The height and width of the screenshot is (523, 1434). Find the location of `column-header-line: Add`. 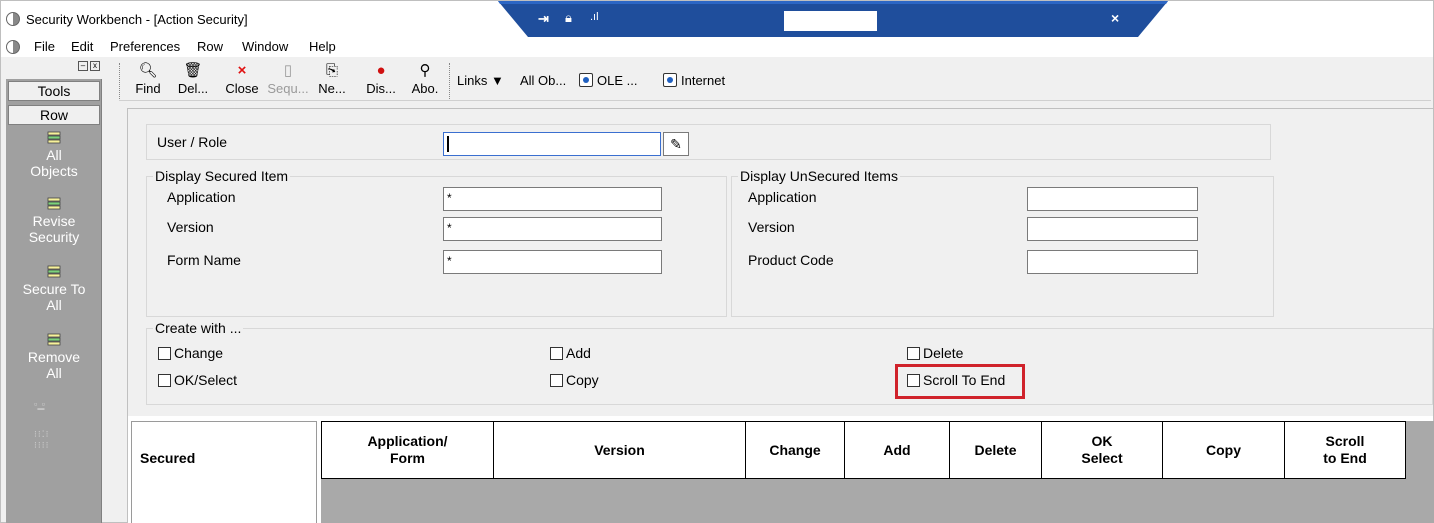

column-header-line: Add is located at coordinates (897, 449).